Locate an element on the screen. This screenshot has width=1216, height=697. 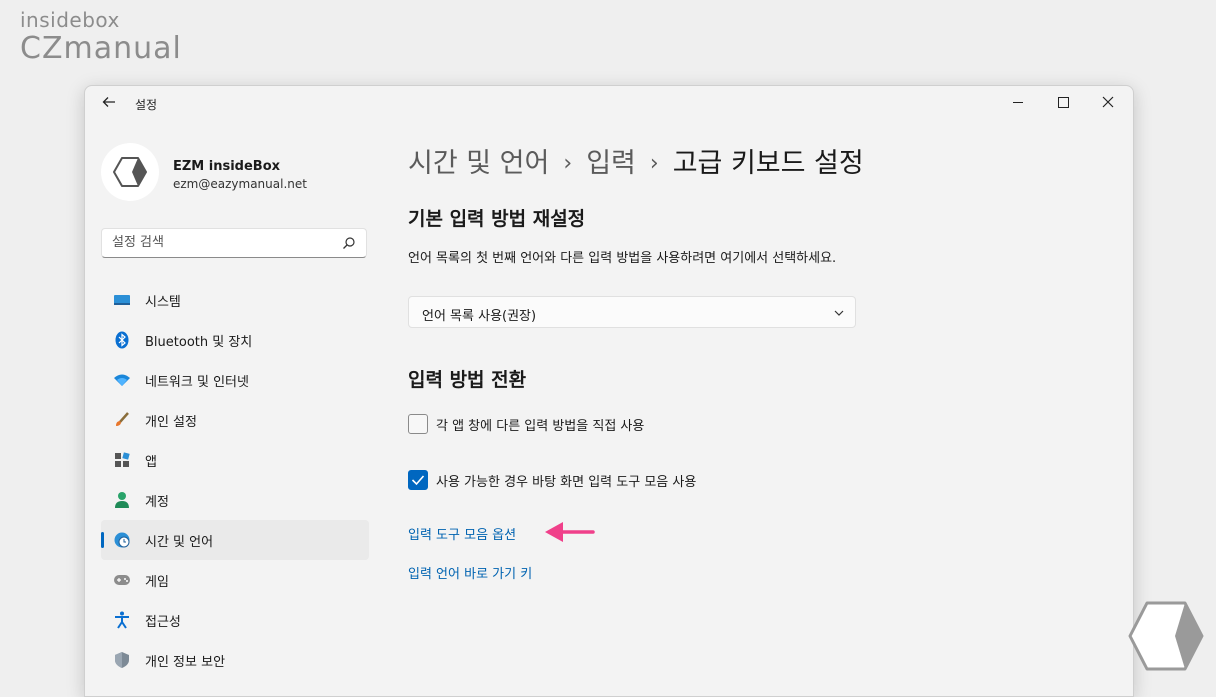
per-app-input-checkbox is located at coordinates (418, 424).